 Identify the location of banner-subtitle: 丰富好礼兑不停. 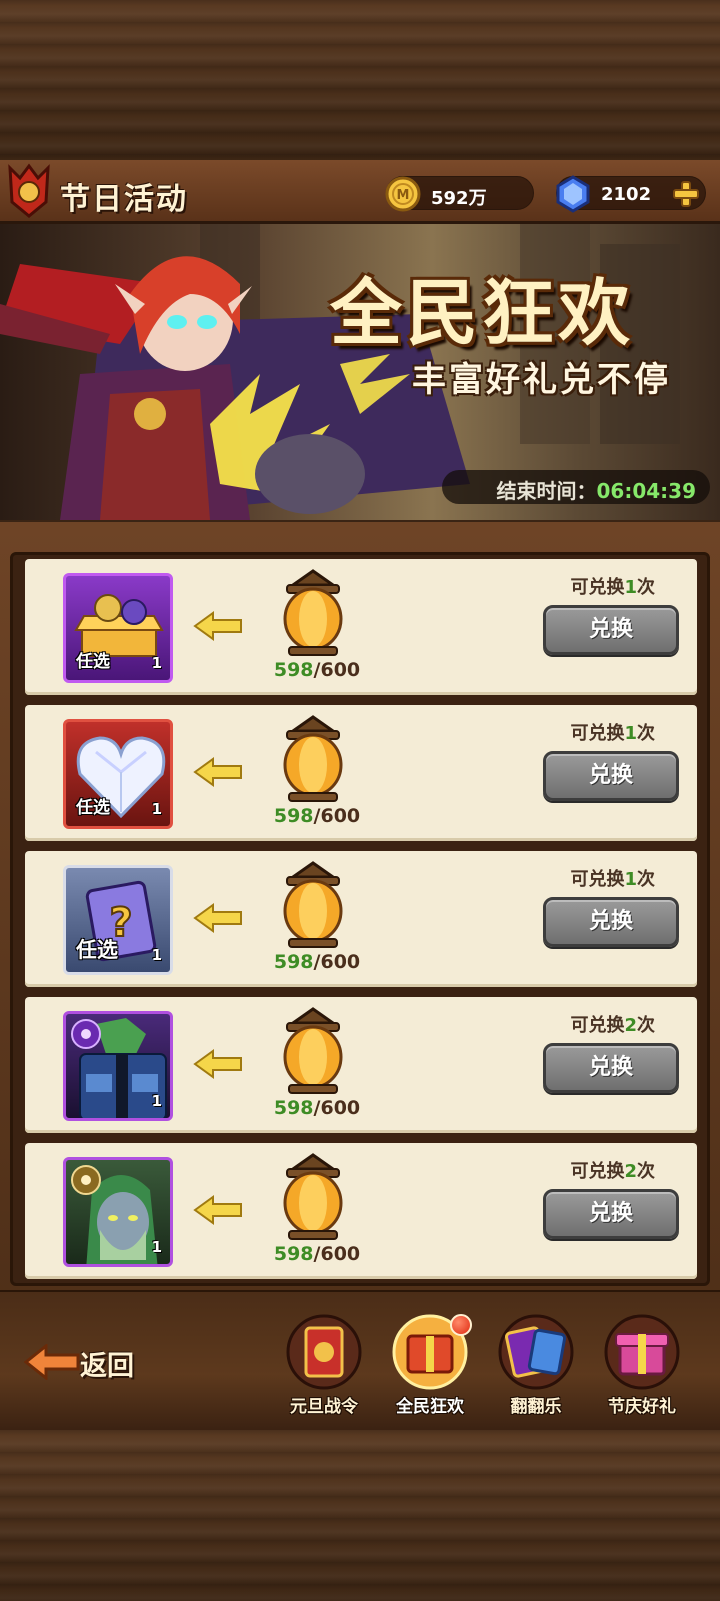
(541, 380).